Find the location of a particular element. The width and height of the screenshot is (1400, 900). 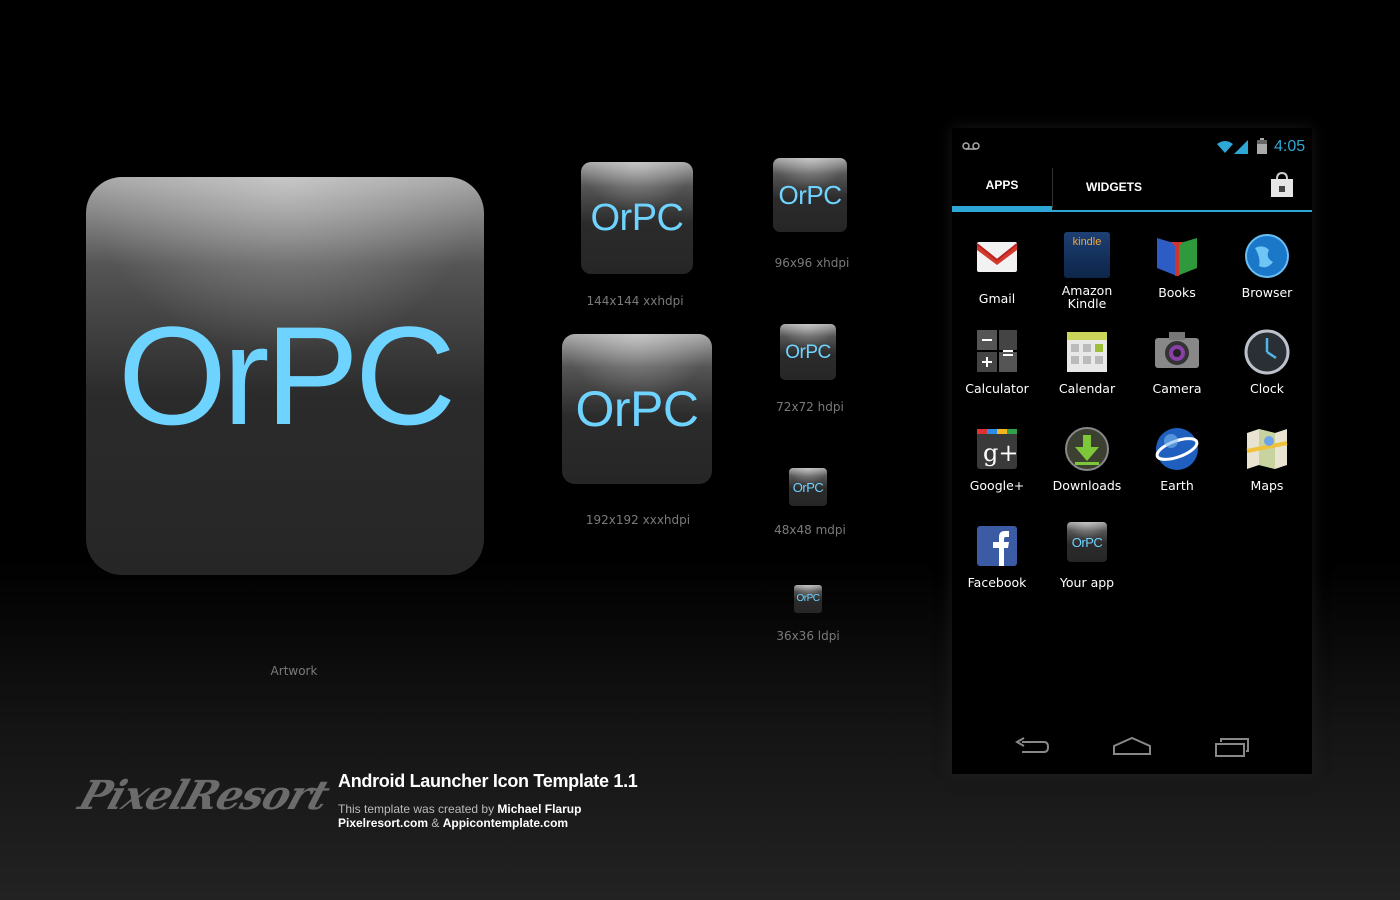

app-label: Gmail is located at coordinates (997, 298).